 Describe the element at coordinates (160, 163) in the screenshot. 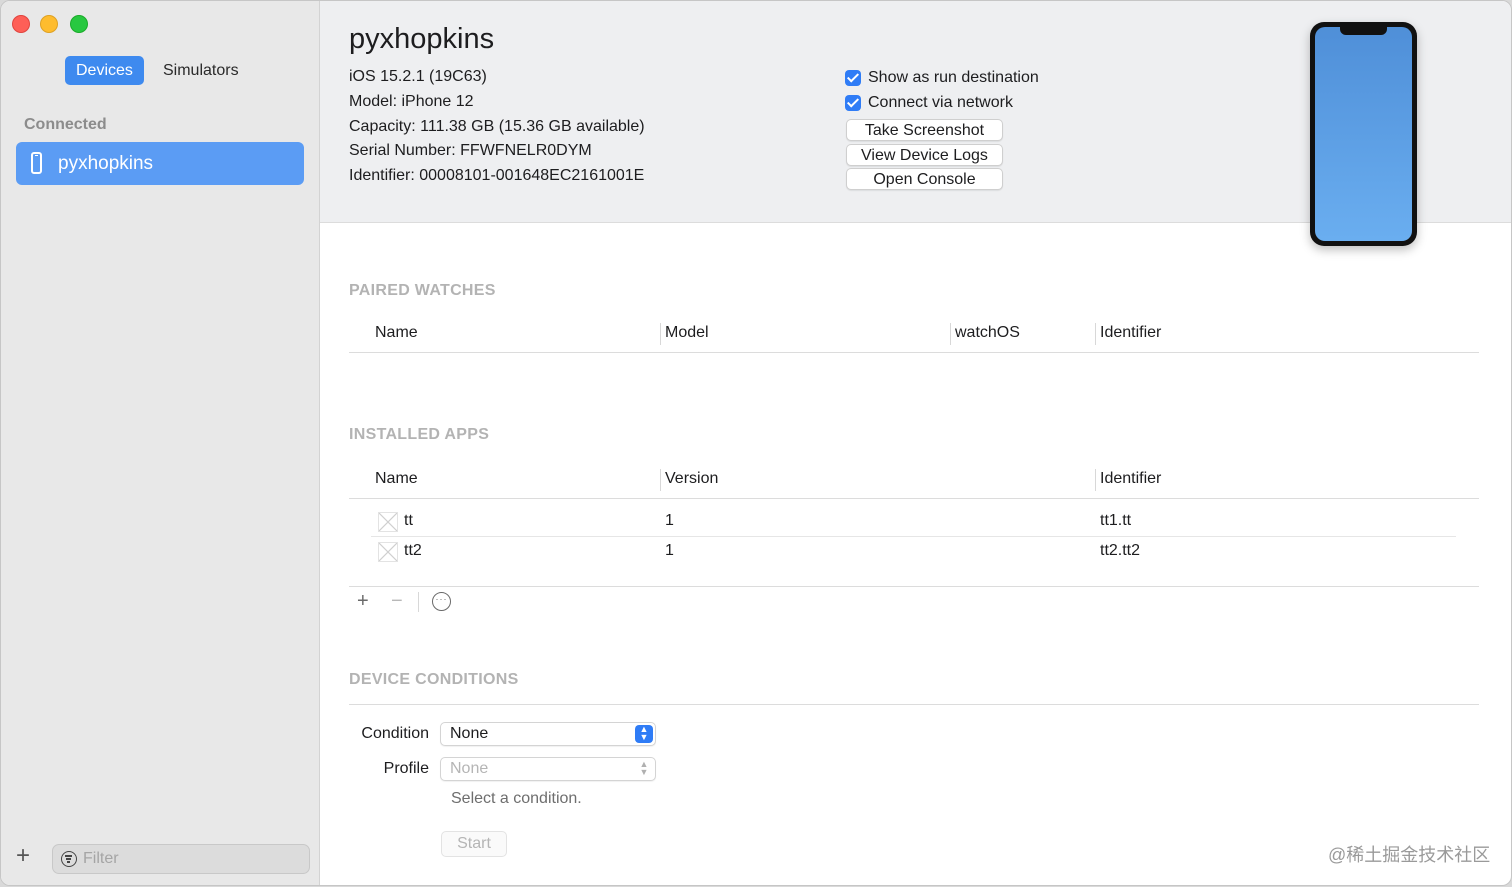

I see `sidebar-device-item: pyxhopkins` at that location.